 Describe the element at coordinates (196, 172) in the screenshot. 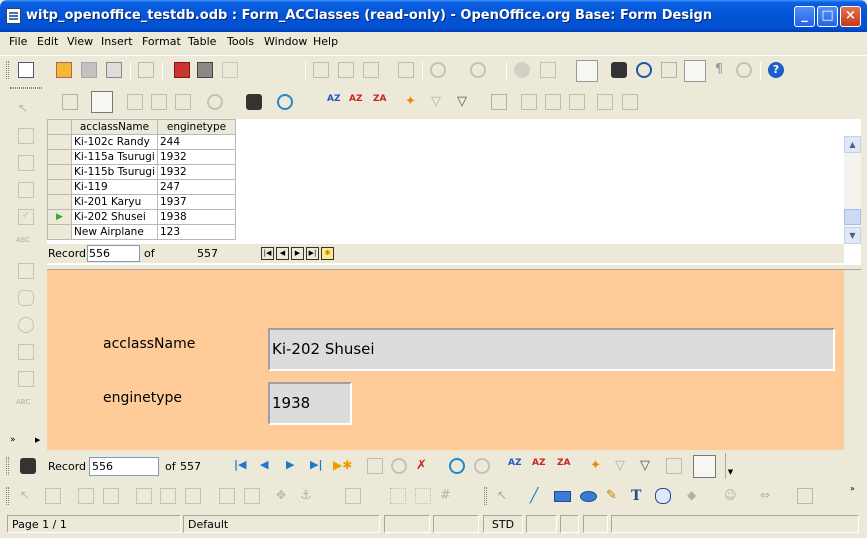

I see `cell-enginetype: 1932` at that location.